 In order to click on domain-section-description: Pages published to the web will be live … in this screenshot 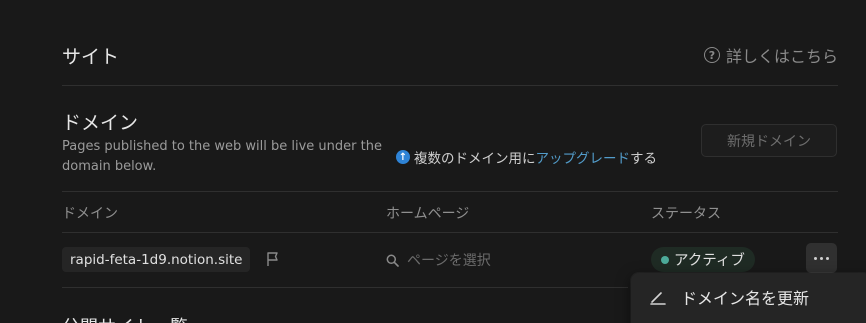, I will do `click(222, 156)`.